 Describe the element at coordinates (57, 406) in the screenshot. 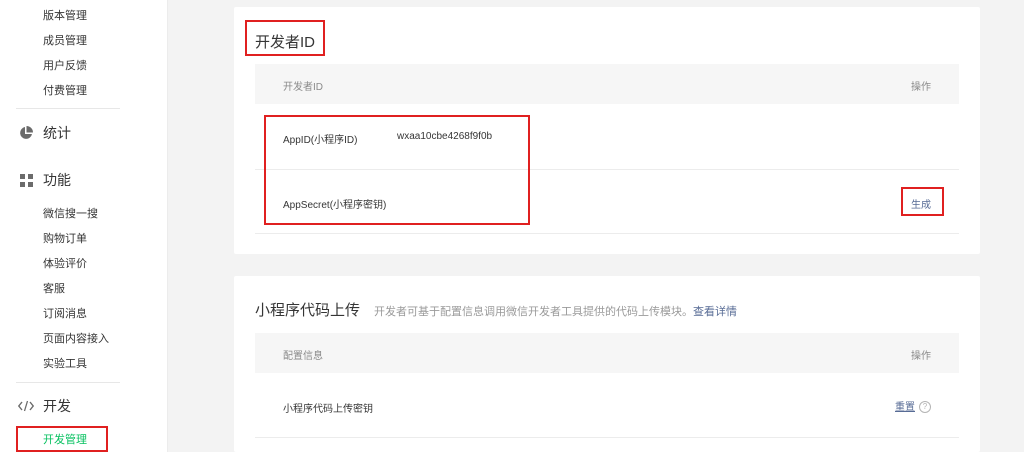

I see `sidebar-group-label: 开发` at that location.